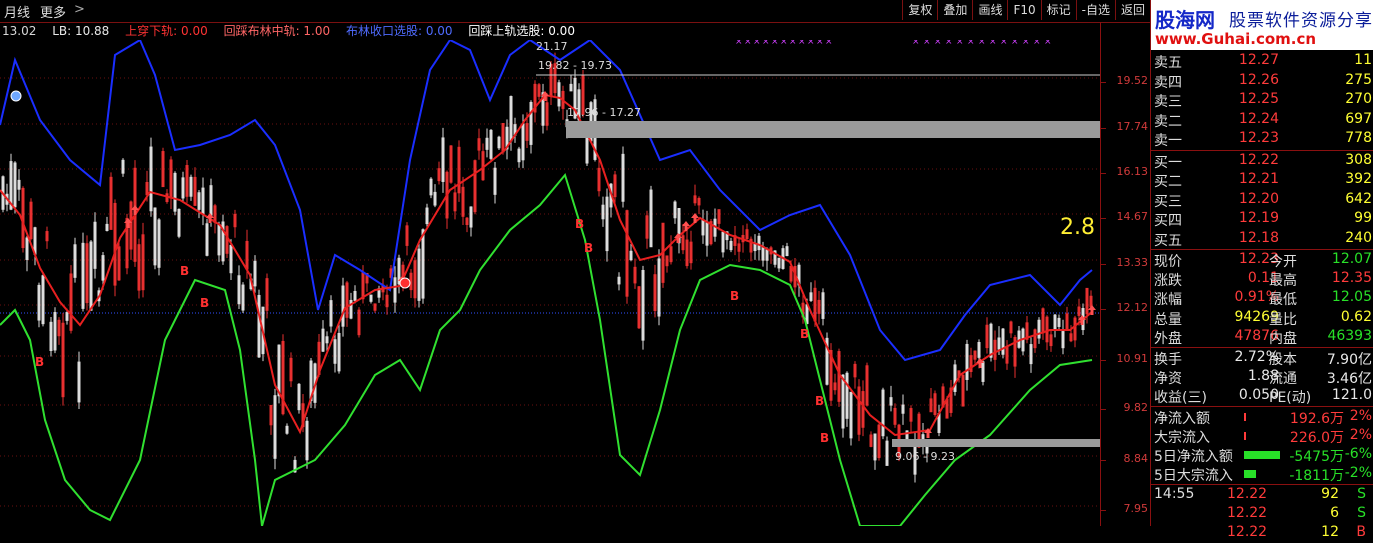 This screenshot has height=543, width=1373. I want to click on flow-label: 大宗流入, so click(1182, 438).